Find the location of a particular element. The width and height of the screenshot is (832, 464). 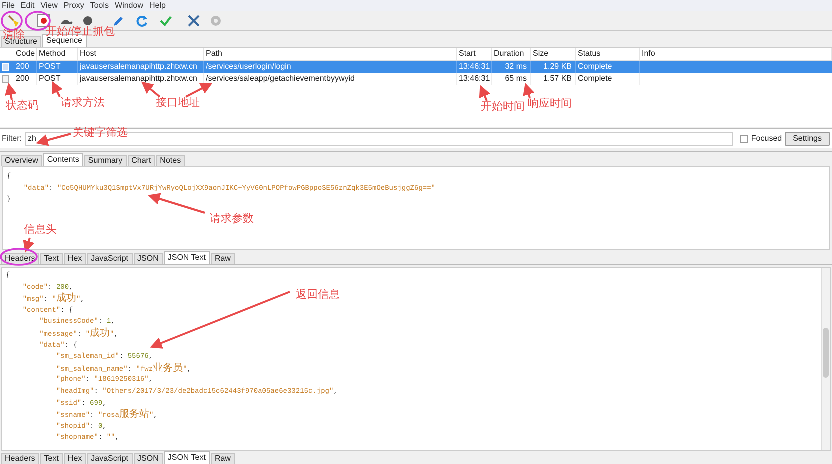

column-header: Duration is located at coordinates (511, 54).